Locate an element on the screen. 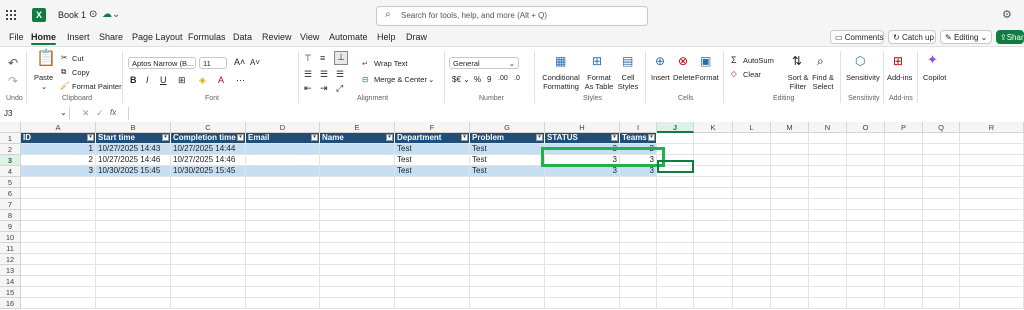  cell-g13 is located at coordinates (507, 270).